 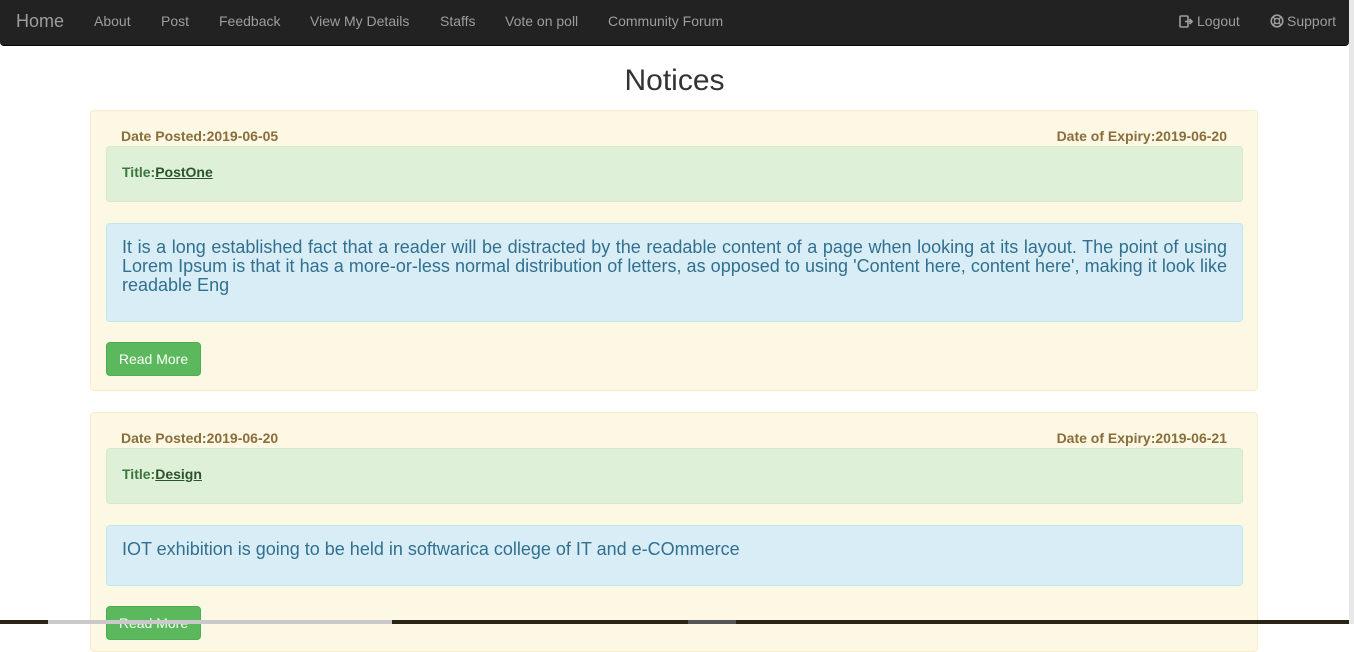 I want to click on read-more-button: Read More, so click(x=153, y=359).